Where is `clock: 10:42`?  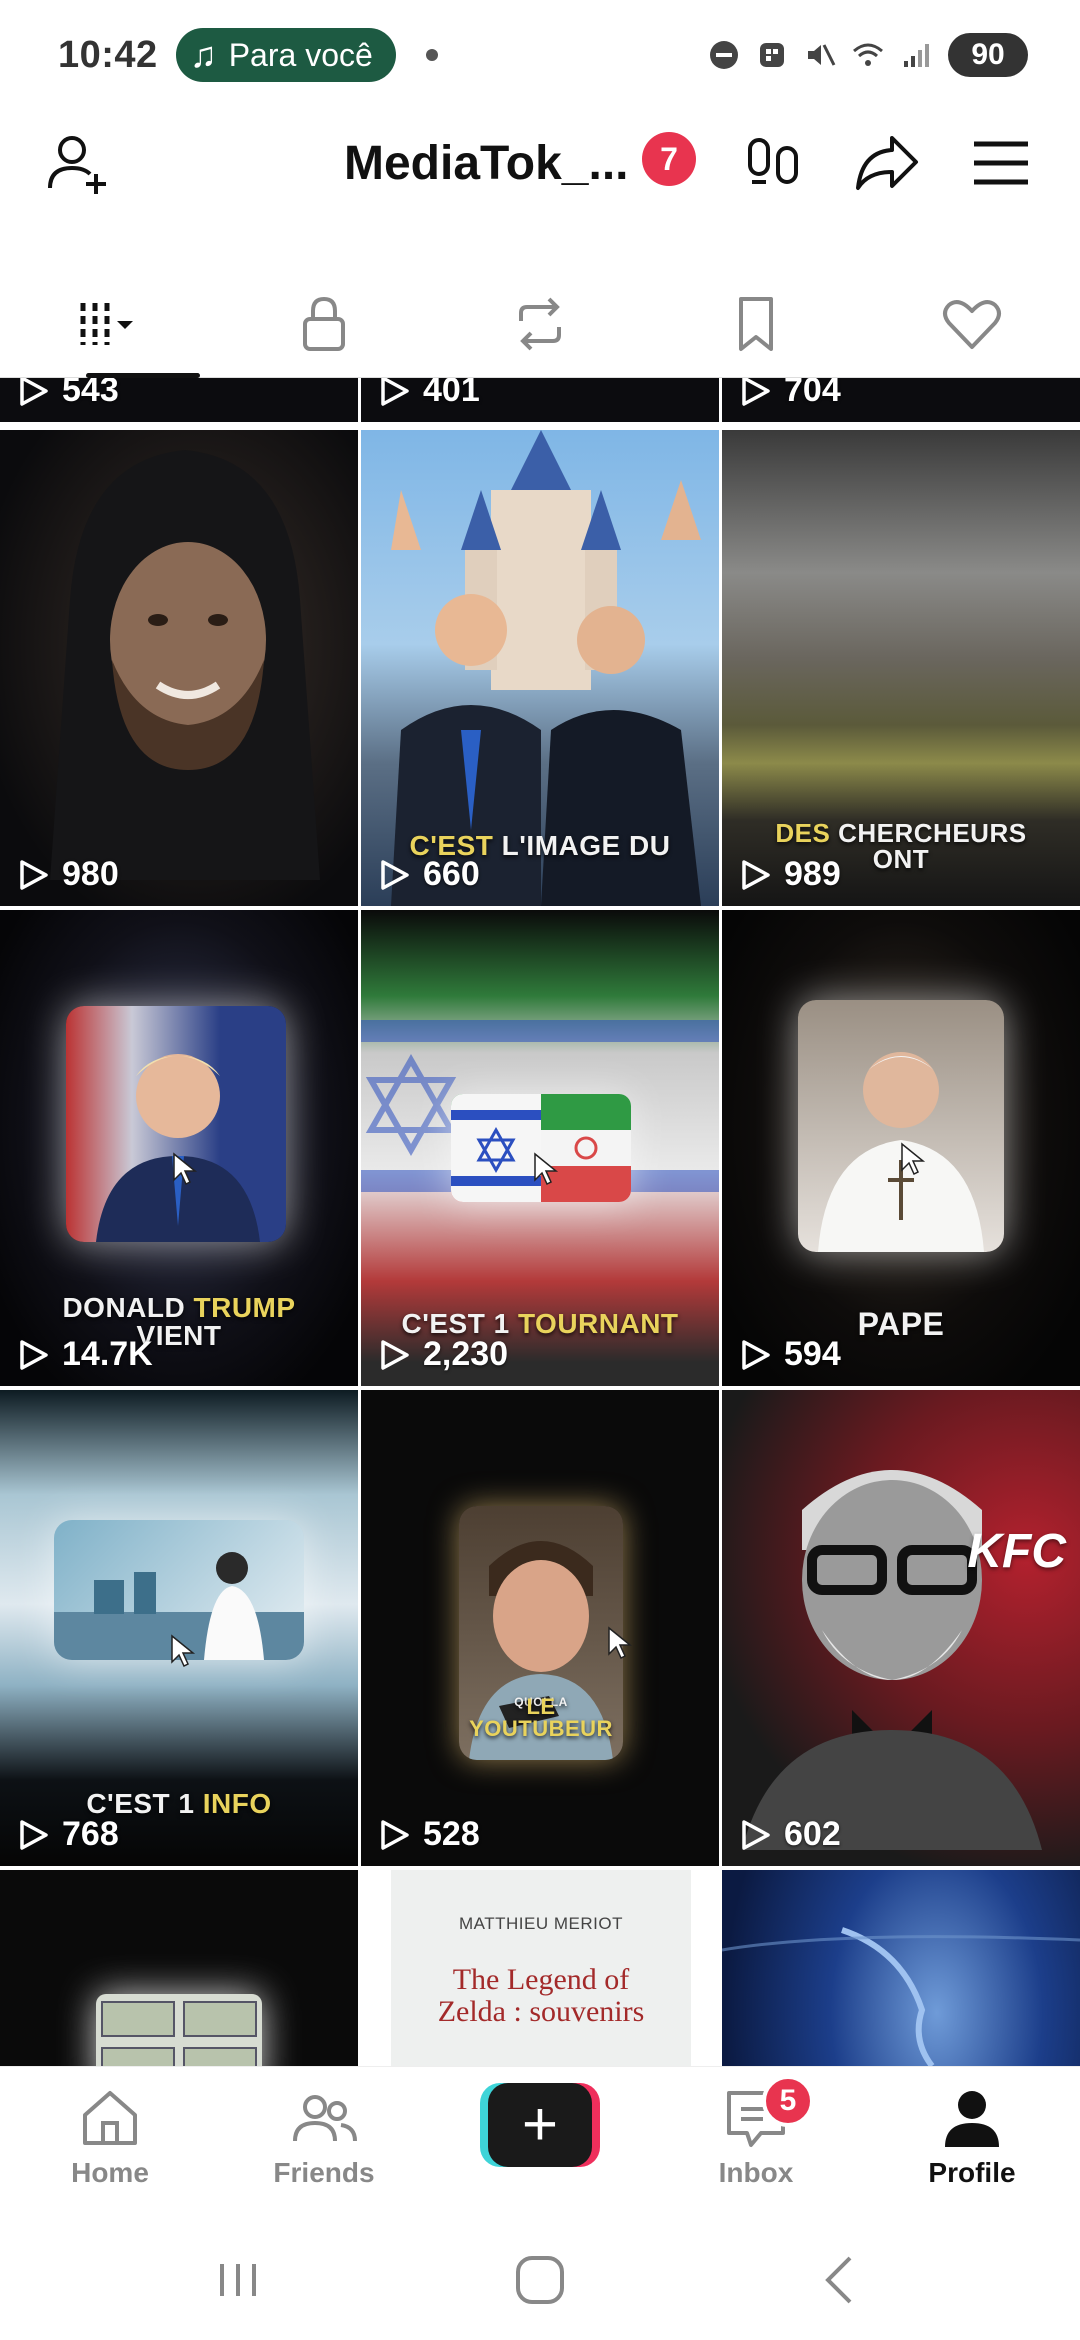 clock: 10:42 is located at coordinates (108, 54).